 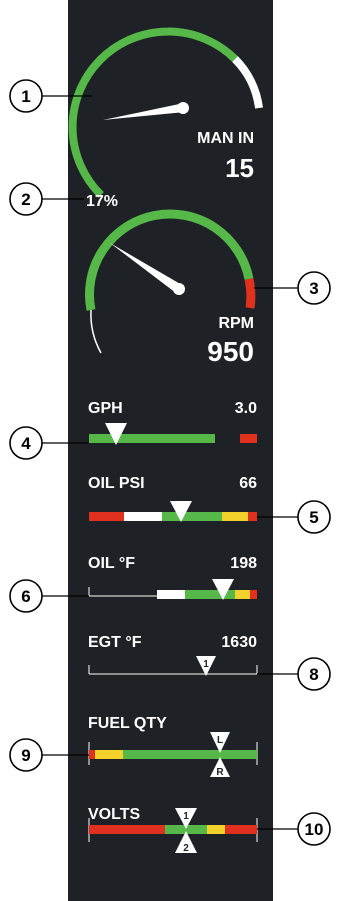 What do you see at coordinates (172, 422) in the screenshot?
I see `gph-gauge: GPH 3.0` at bounding box center [172, 422].